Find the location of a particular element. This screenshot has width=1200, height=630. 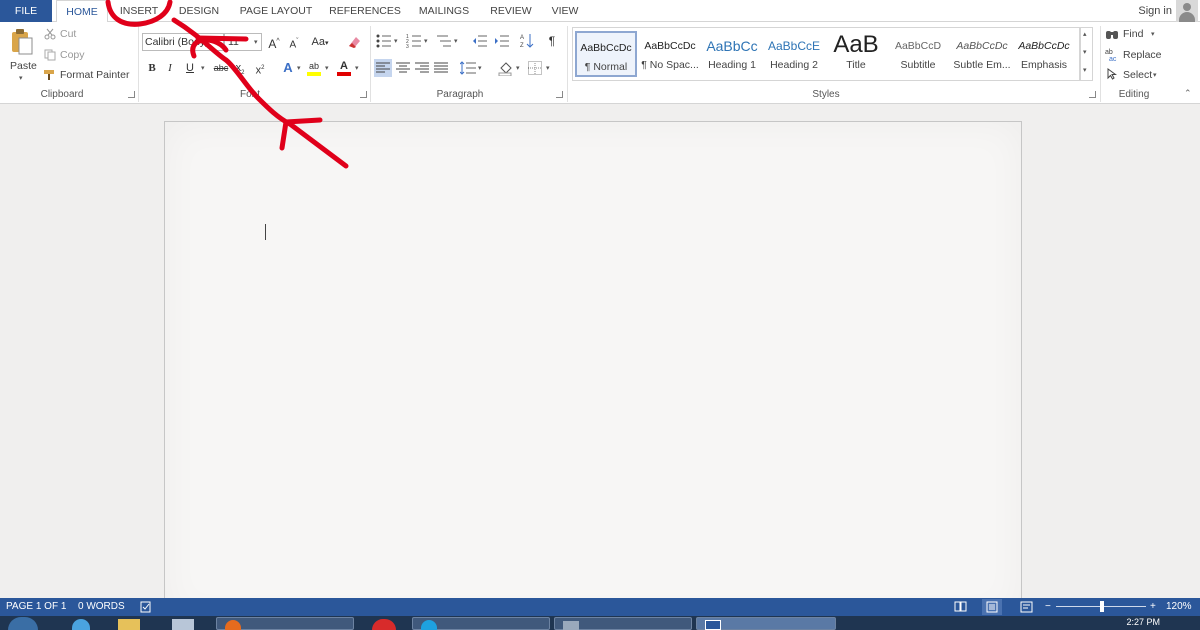

collapse-ribbon-icon: ⌃ is located at coordinates (1188, 93).